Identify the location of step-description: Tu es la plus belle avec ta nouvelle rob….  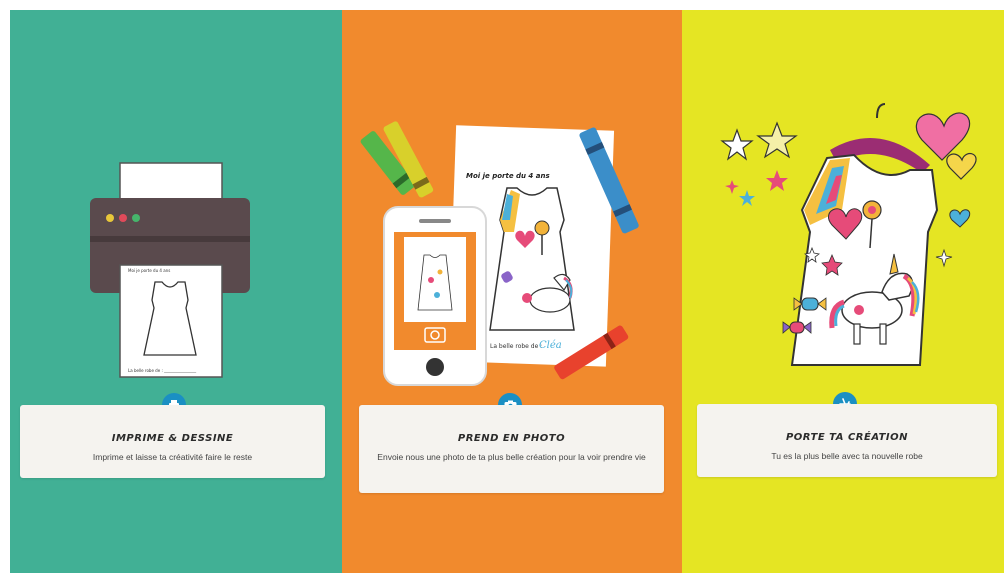
(847, 456).